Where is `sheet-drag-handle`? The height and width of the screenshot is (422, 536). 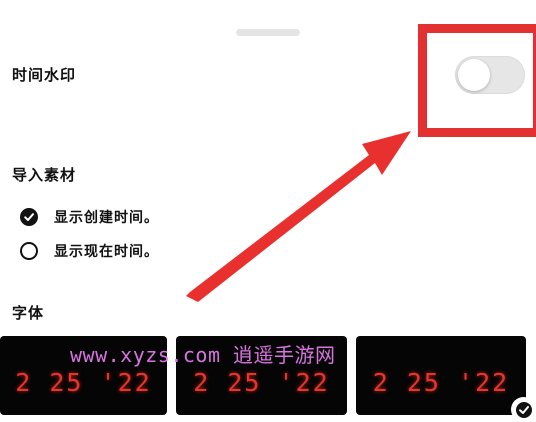
sheet-drag-handle is located at coordinates (268, 32).